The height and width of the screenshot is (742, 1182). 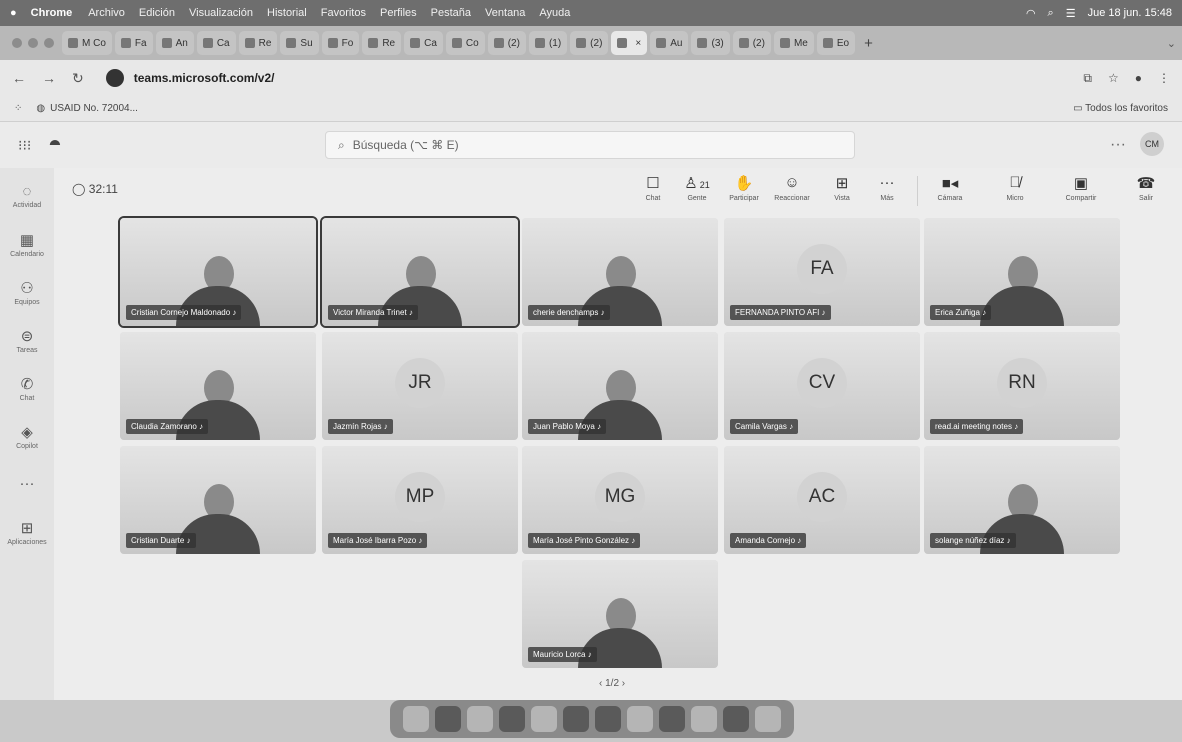 What do you see at coordinates (49, 43) in the screenshot?
I see `zoom-window-icon` at bounding box center [49, 43].